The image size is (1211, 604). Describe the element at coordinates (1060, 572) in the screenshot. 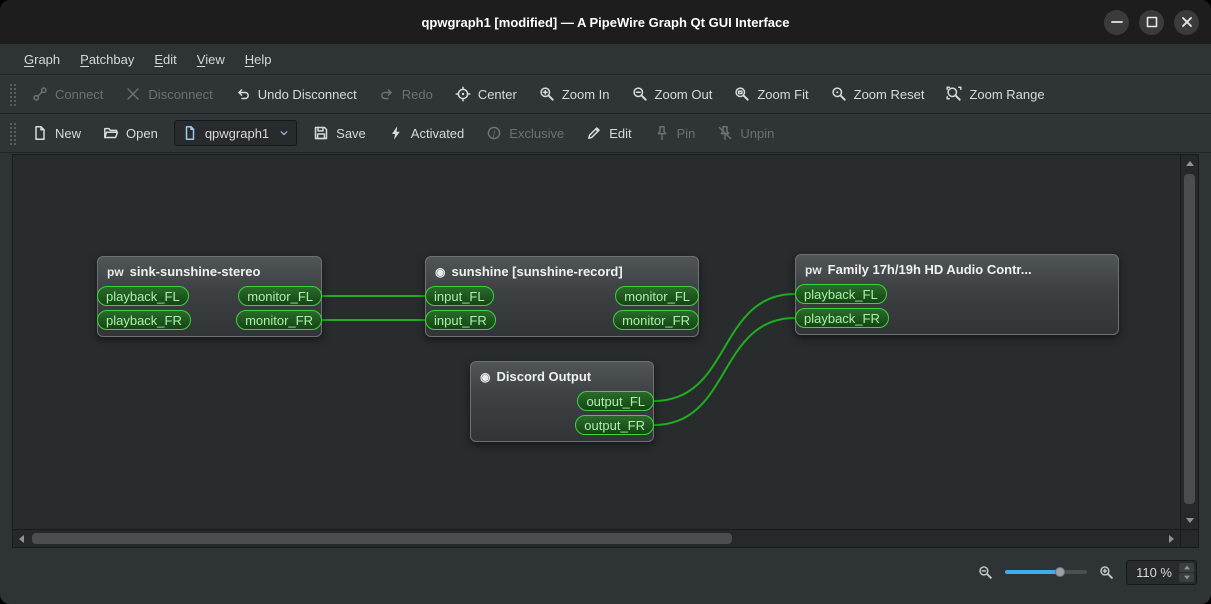

I see `zoom-slider-handle` at that location.